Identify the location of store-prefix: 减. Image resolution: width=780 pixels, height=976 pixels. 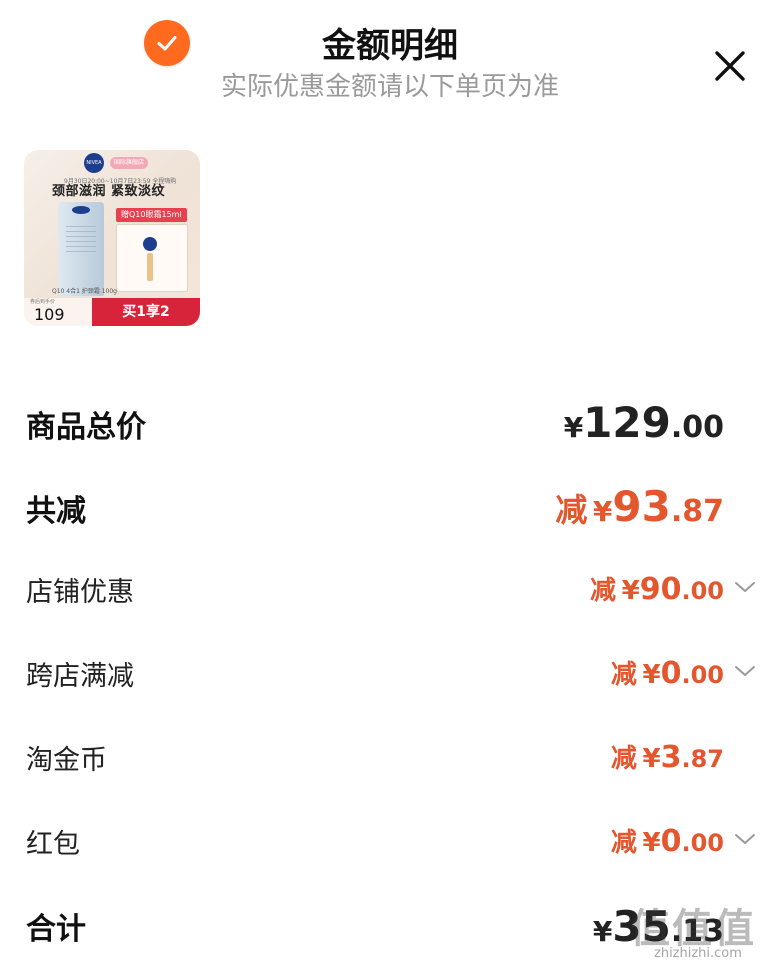
(603, 591).